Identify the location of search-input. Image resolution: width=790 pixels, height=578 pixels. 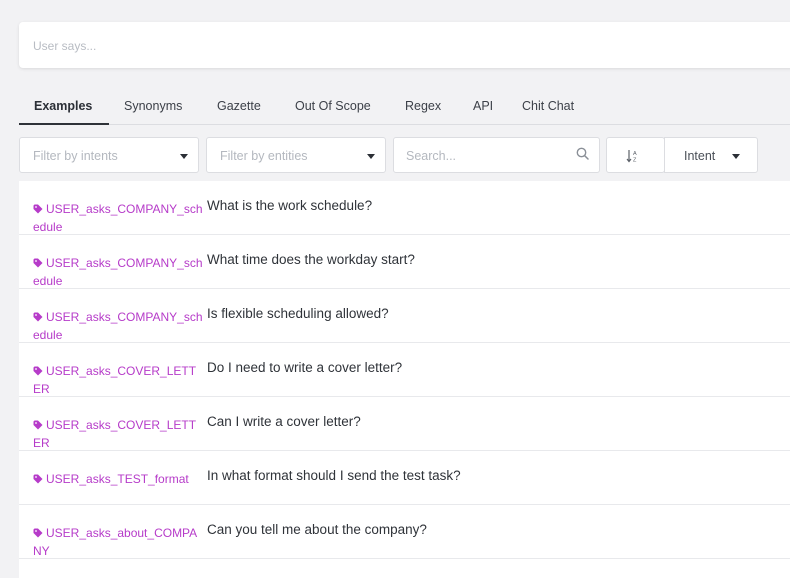
(486, 156).